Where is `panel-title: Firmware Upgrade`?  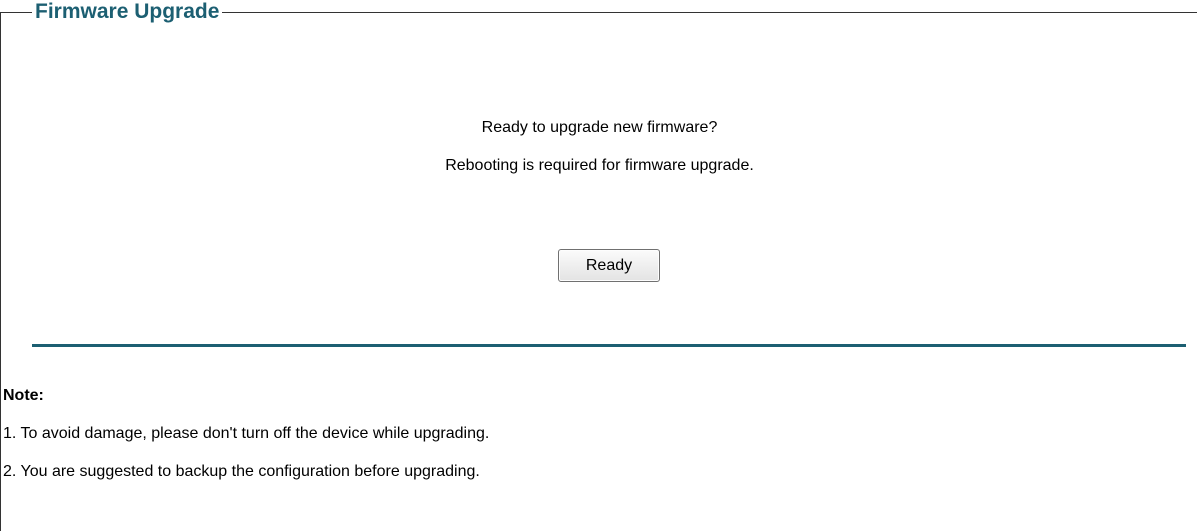 panel-title: Firmware Upgrade is located at coordinates (127, 12).